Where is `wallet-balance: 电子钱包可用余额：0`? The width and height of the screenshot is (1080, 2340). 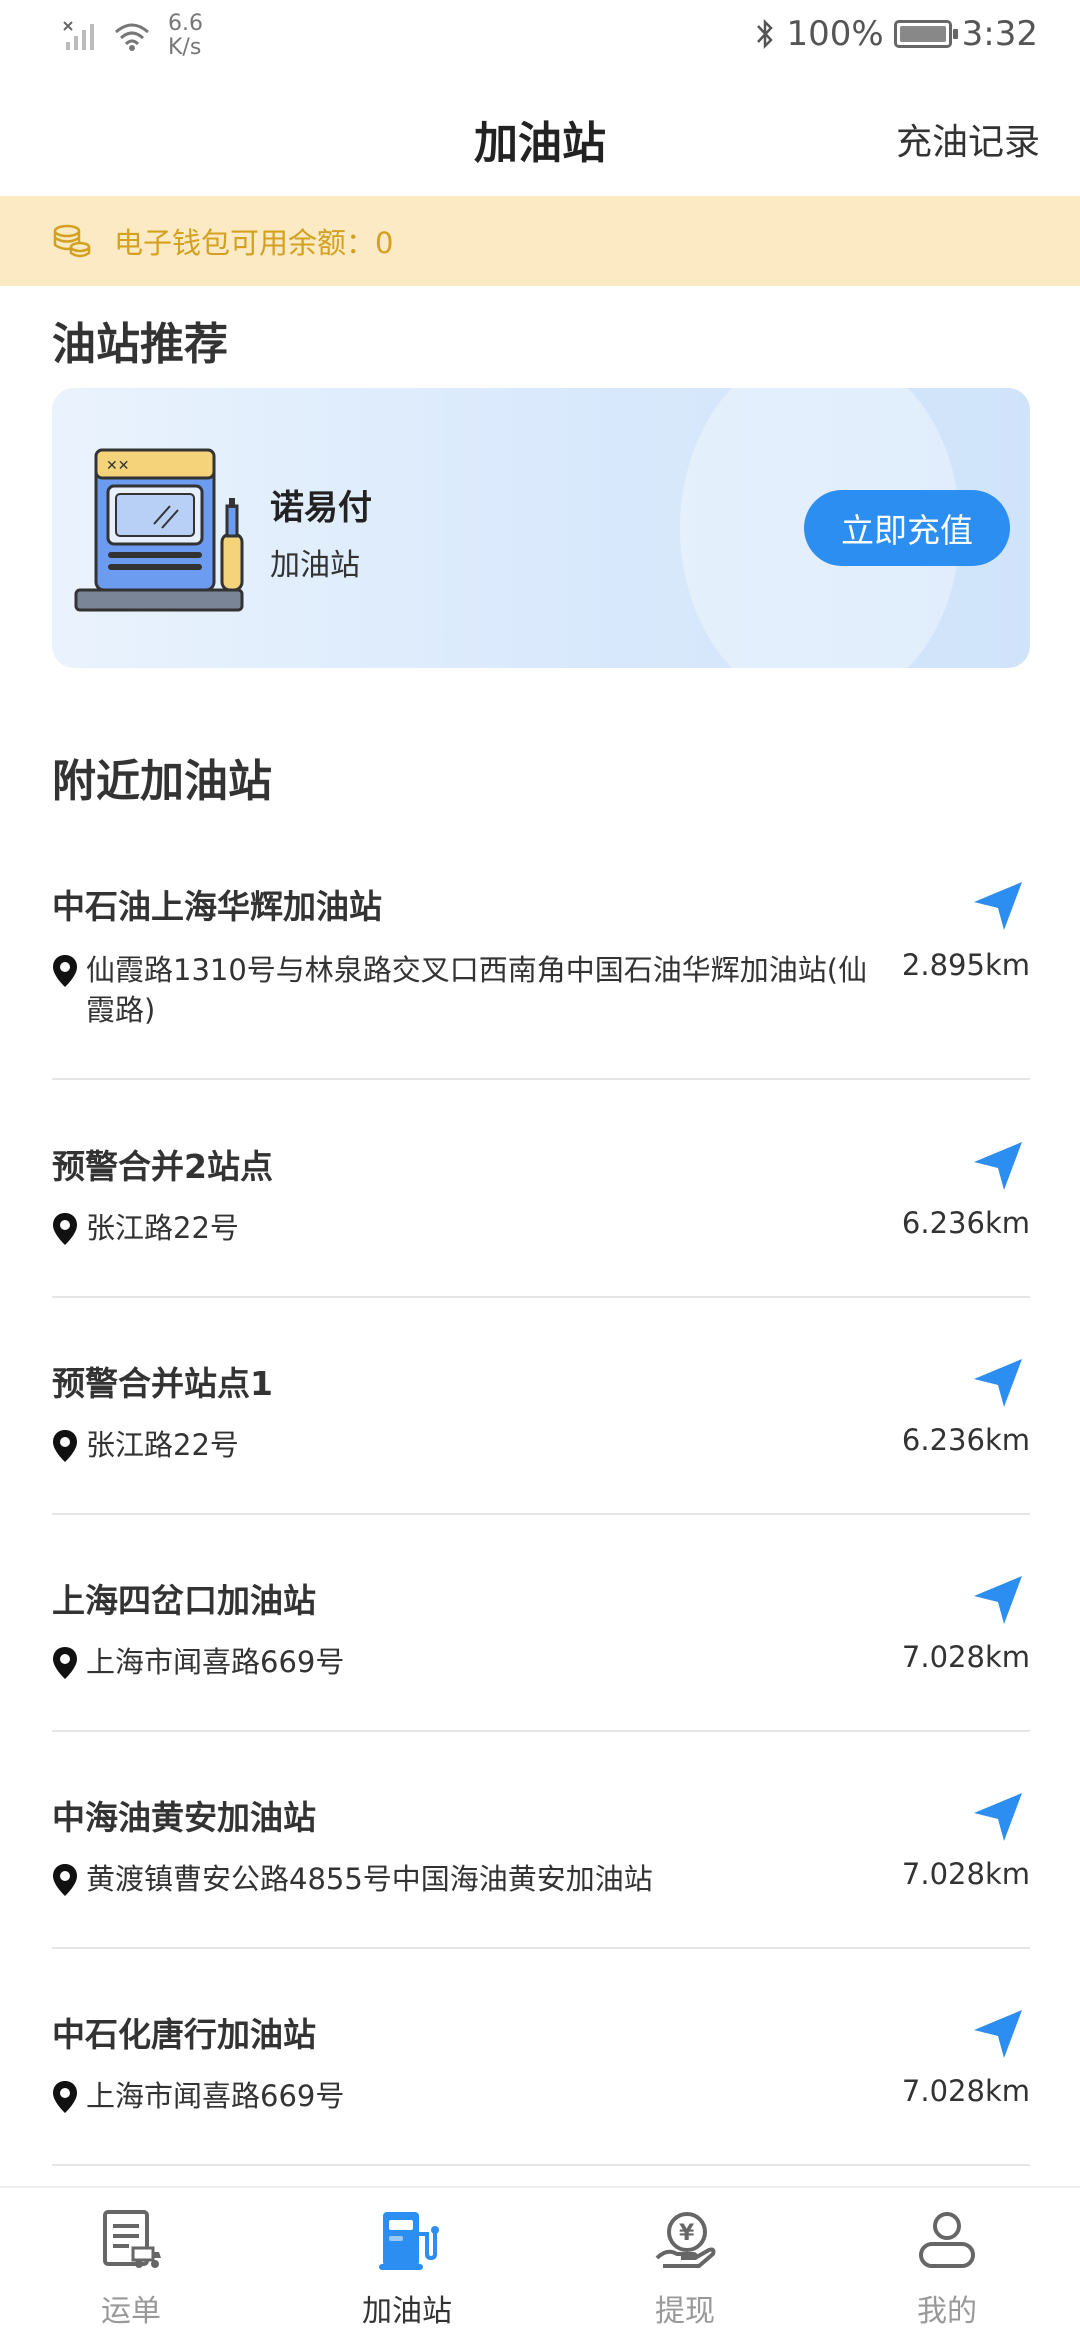
wallet-balance: 电子钱包可用余额：0 is located at coordinates (254, 243).